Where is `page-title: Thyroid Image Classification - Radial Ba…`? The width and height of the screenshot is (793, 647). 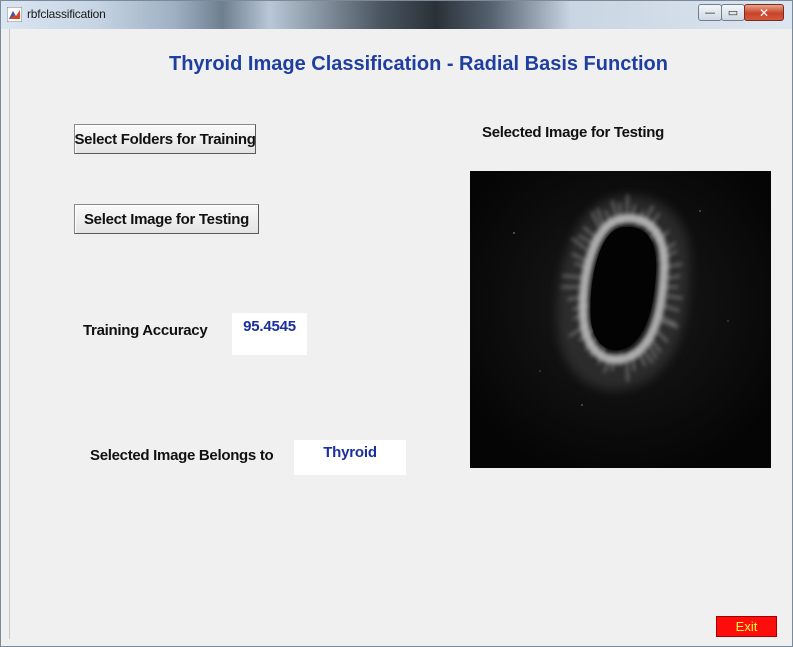
page-title: Thyroid Image Classification - Radial Ba… is located at coordinates (418, 64).